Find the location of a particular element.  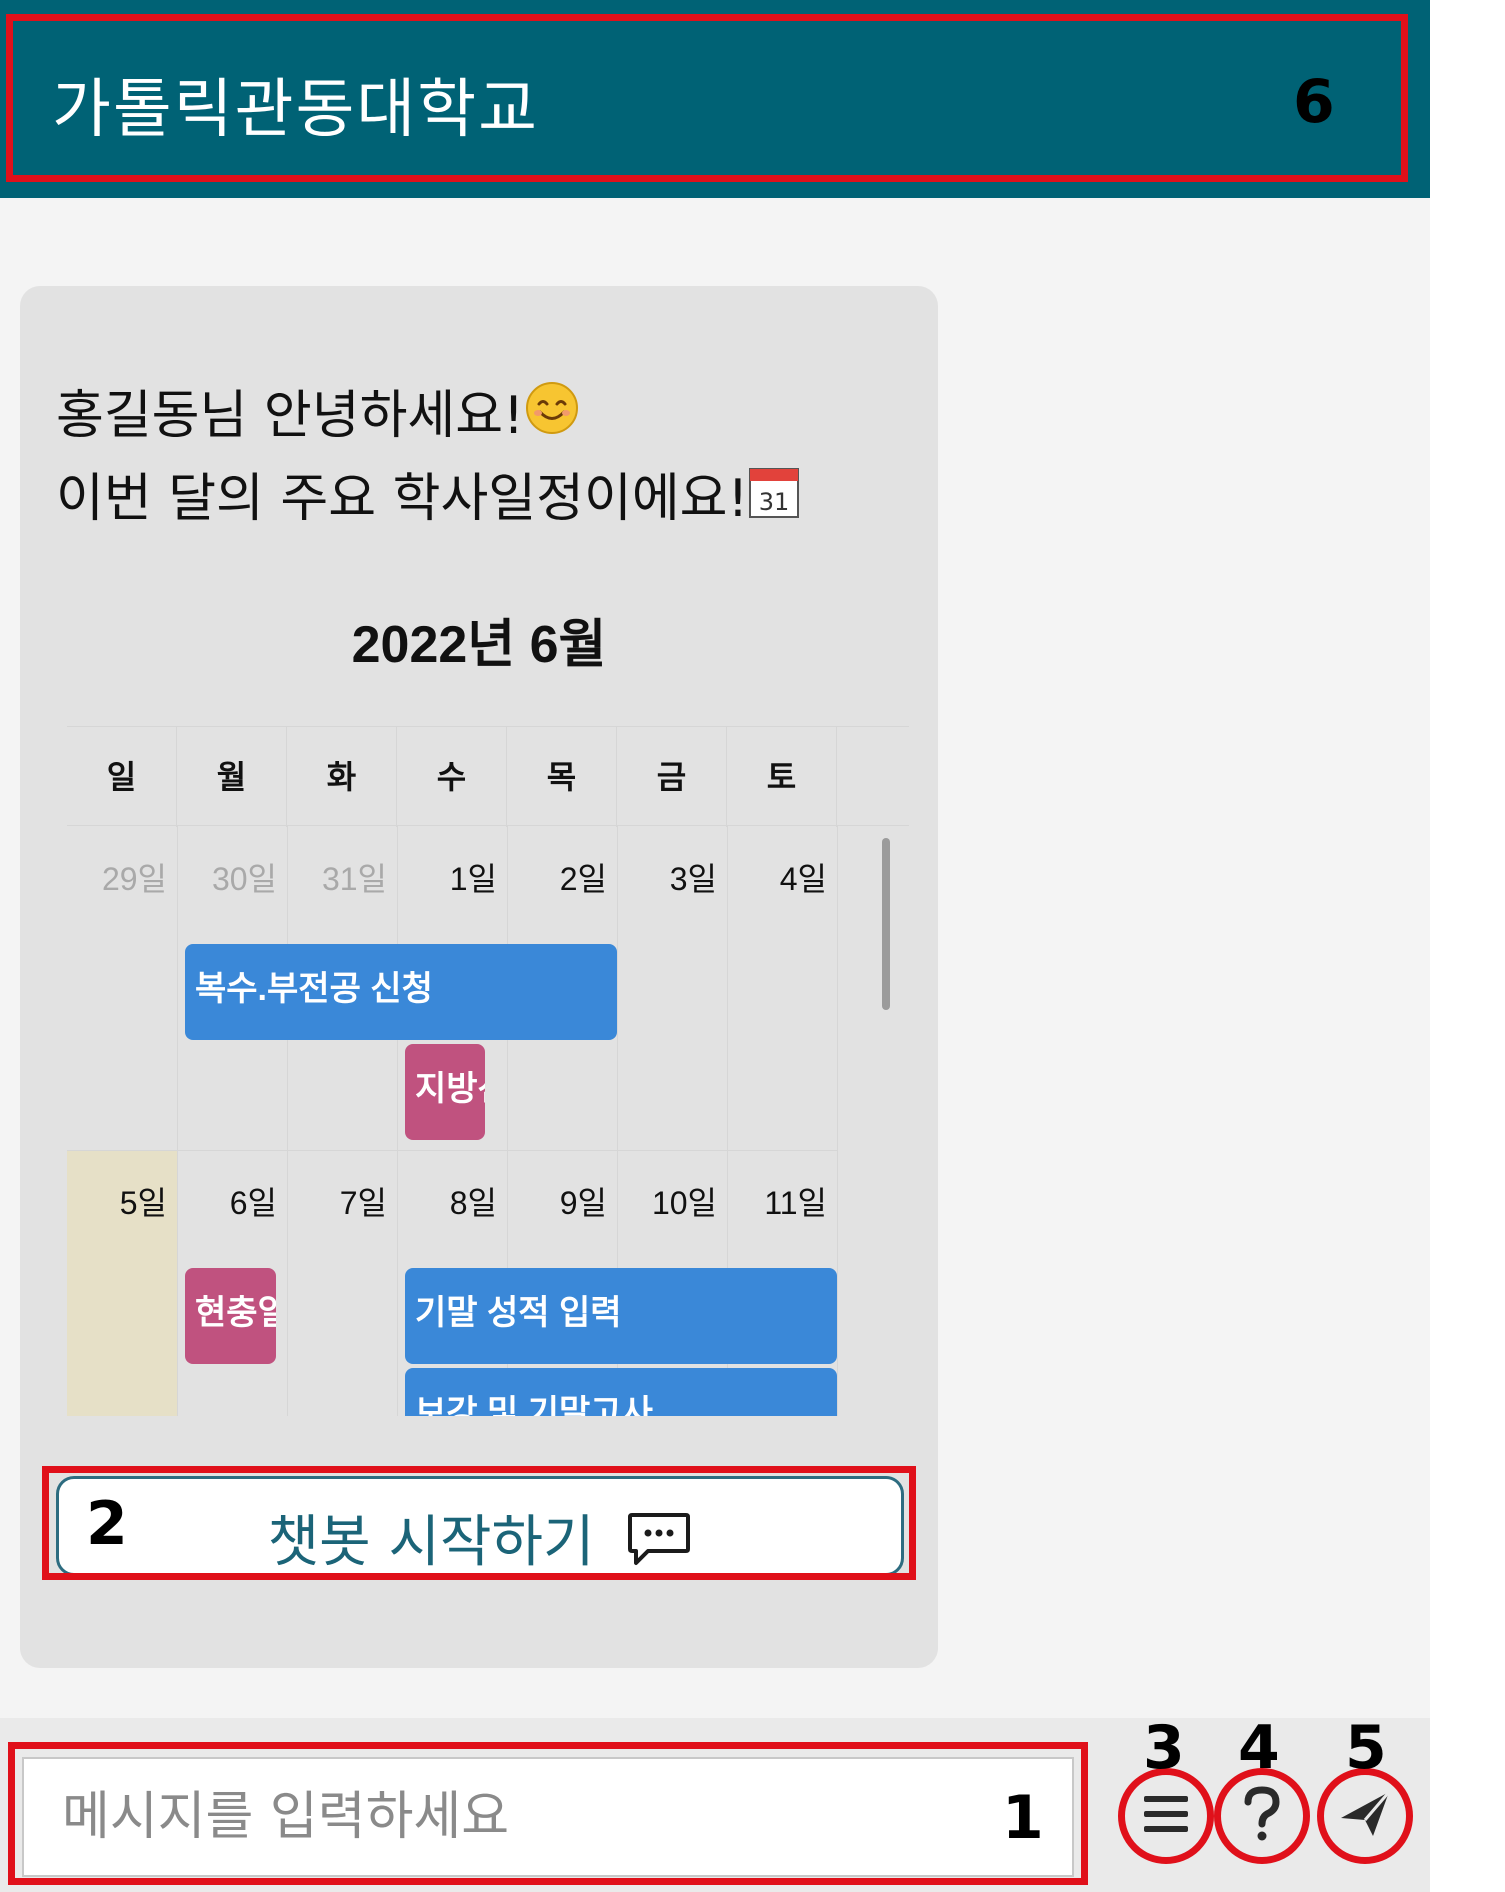

calendar-day-0-3: 1일 is located at coordinates (447, 877).